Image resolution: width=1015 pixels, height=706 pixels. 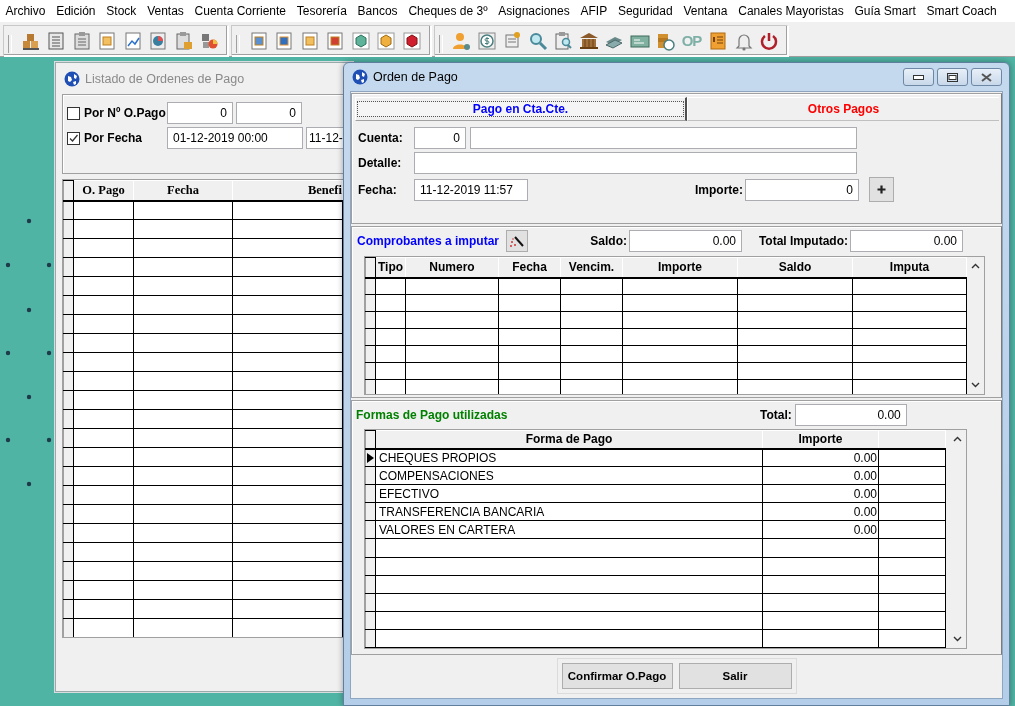 I want to click on menu-item: Smart Coach, so click(x=961, y=11).